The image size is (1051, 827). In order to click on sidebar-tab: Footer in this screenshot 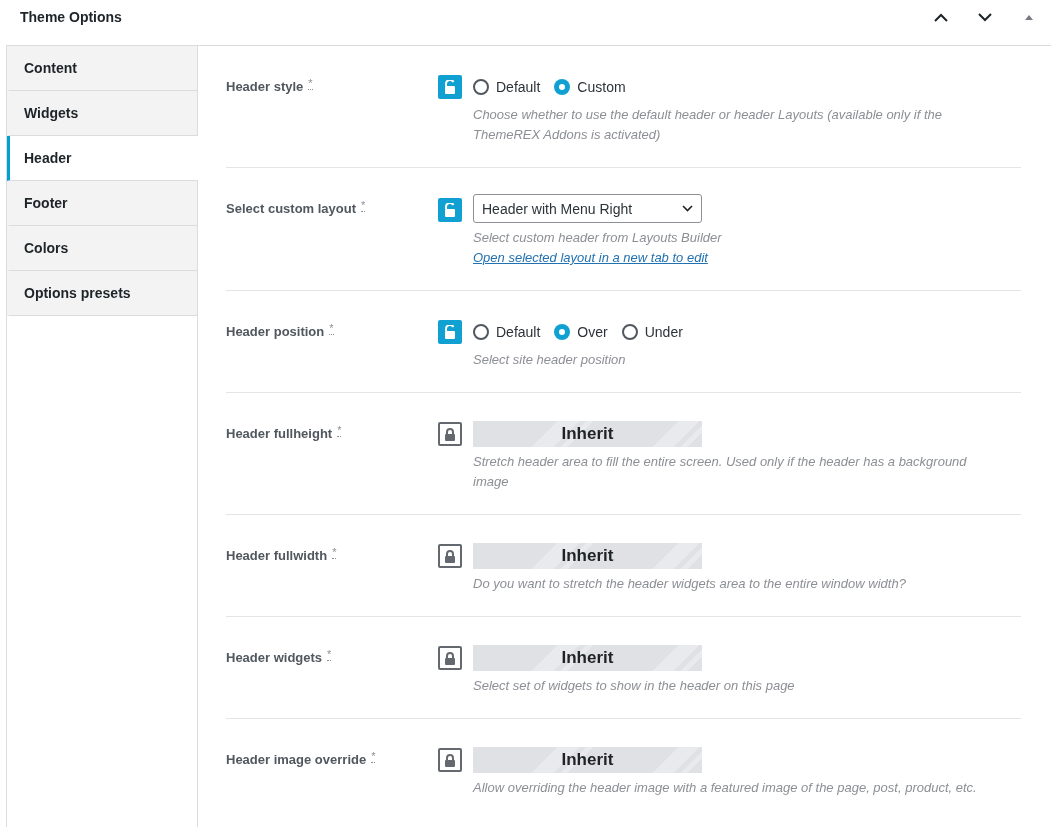, I will do `click(102, 203)`.